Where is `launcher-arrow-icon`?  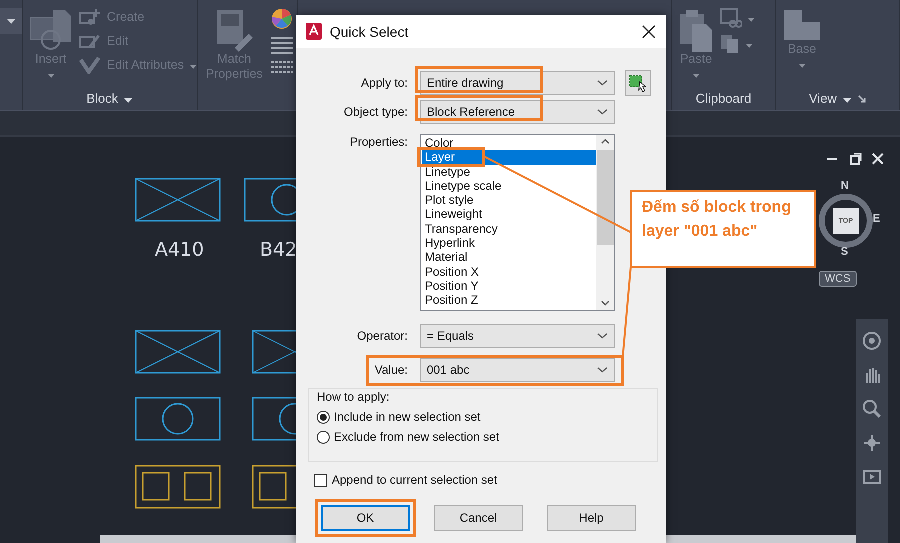
launcher-arrow-icon is located at coordinates (862, 98).